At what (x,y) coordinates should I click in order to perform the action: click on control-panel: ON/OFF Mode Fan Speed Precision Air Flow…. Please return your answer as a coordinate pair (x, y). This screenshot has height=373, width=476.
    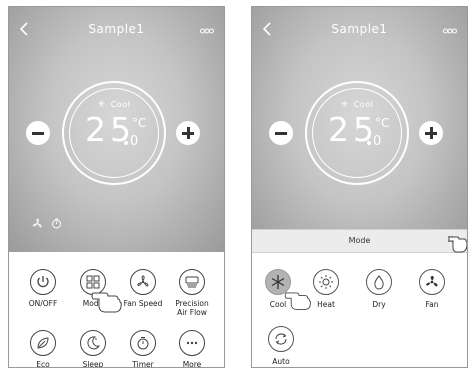
    Looking at the image, I should click on (116, 309).